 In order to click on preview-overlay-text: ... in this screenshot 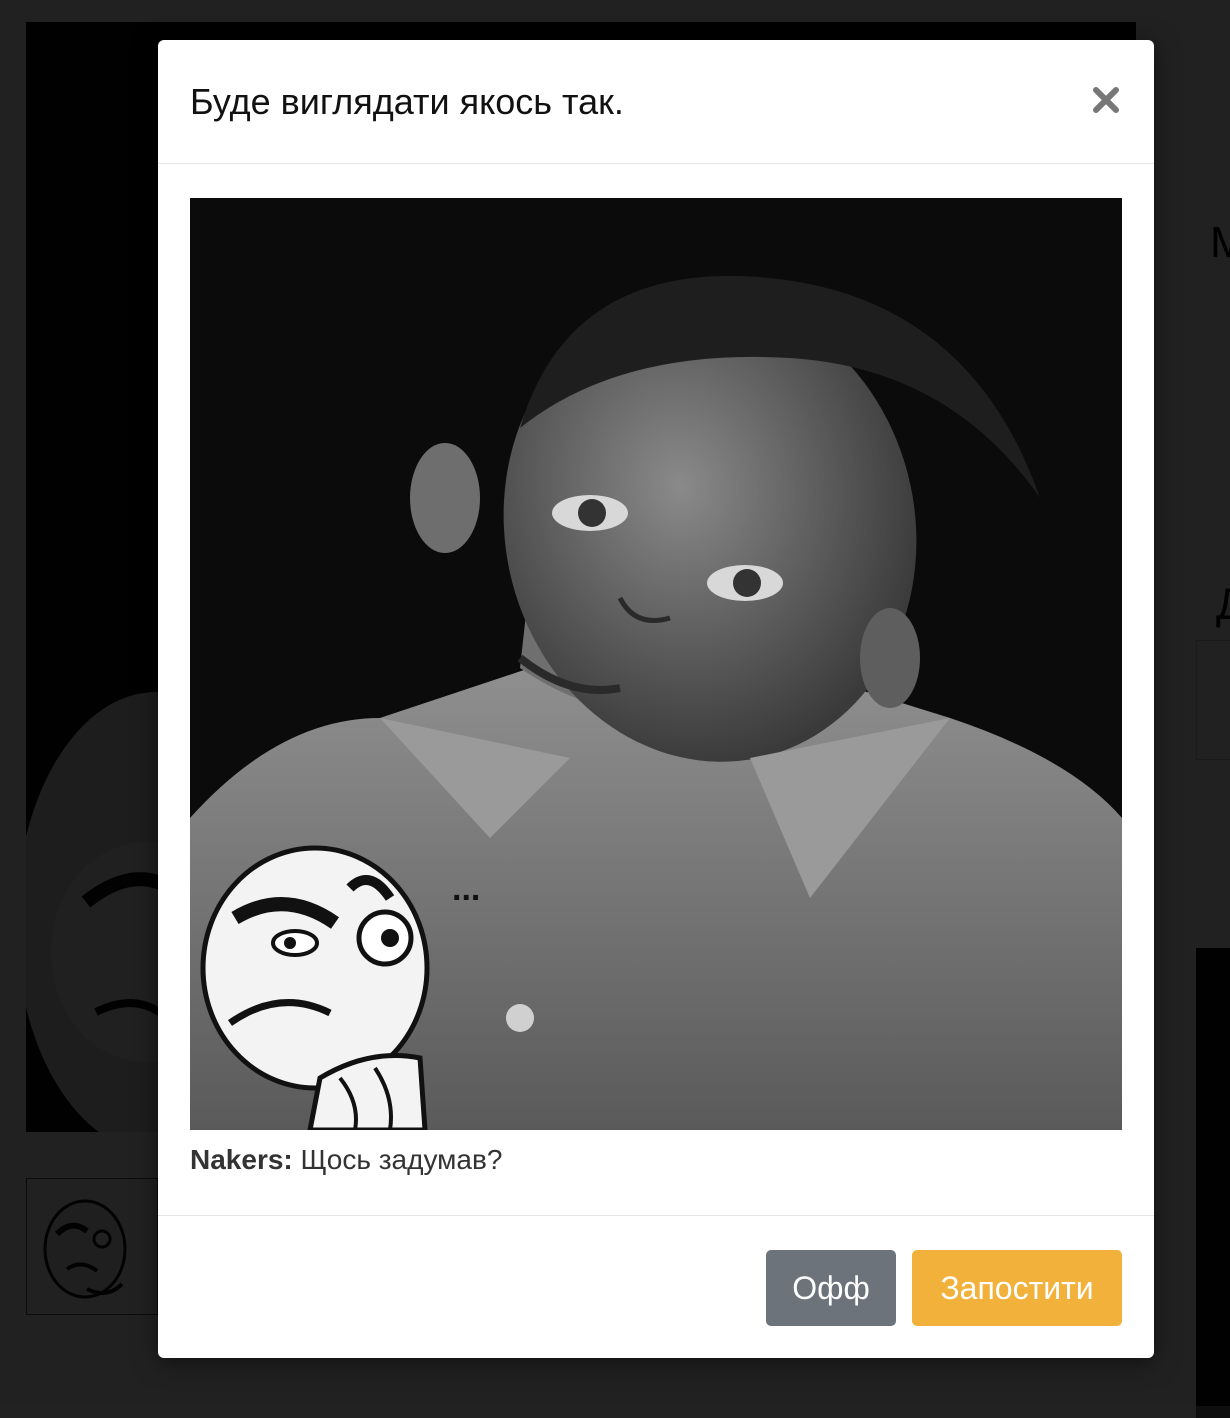, I will do `click(466, 889)`.